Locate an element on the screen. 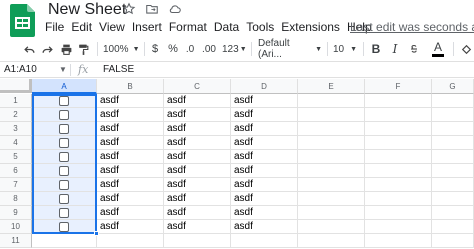  column-header-e: E is located at coordinates (331, 86).